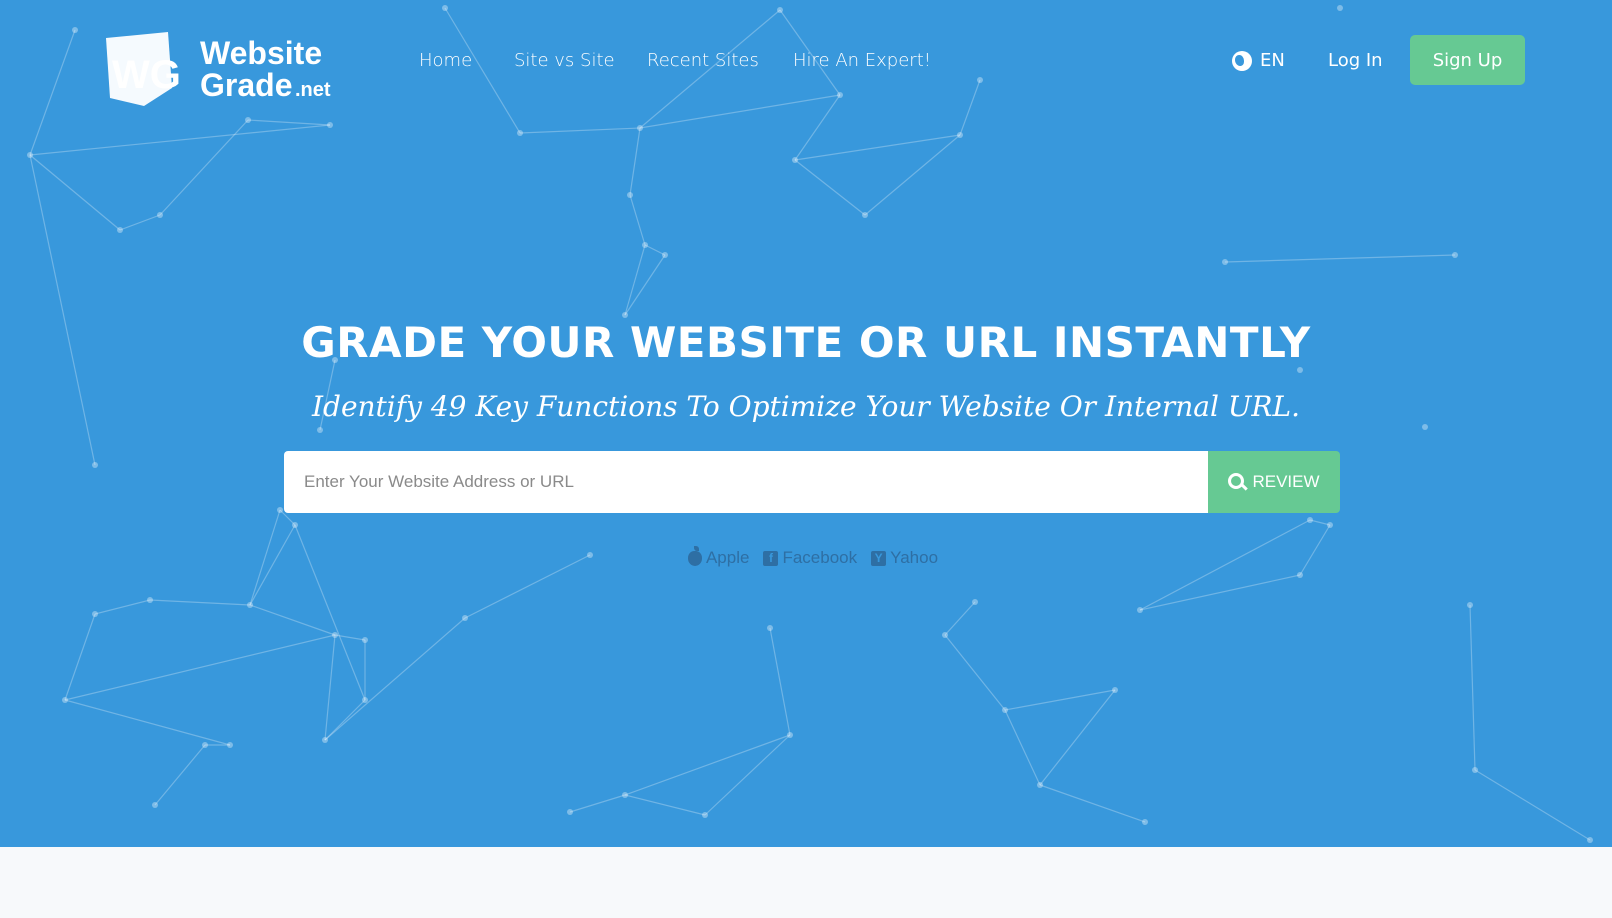 This screenshot has height=918, width=1612. I want to click on nav-hire-expert: Hire An Expert!, so click(862, 60).